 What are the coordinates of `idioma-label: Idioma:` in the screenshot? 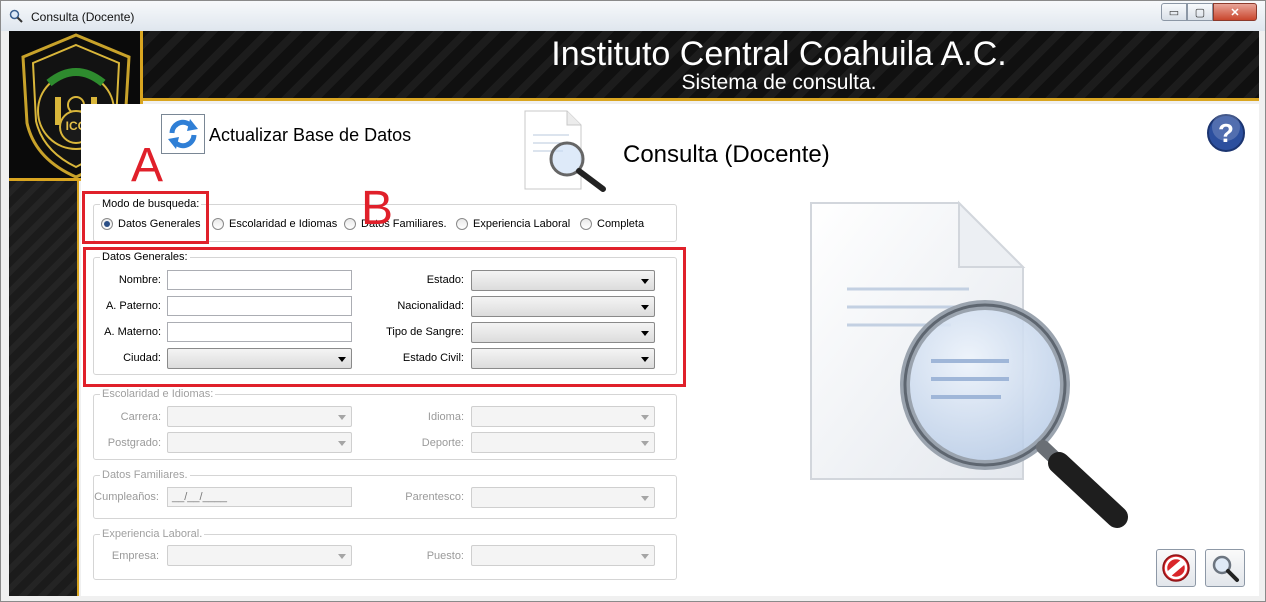 It's located at (445, 417).